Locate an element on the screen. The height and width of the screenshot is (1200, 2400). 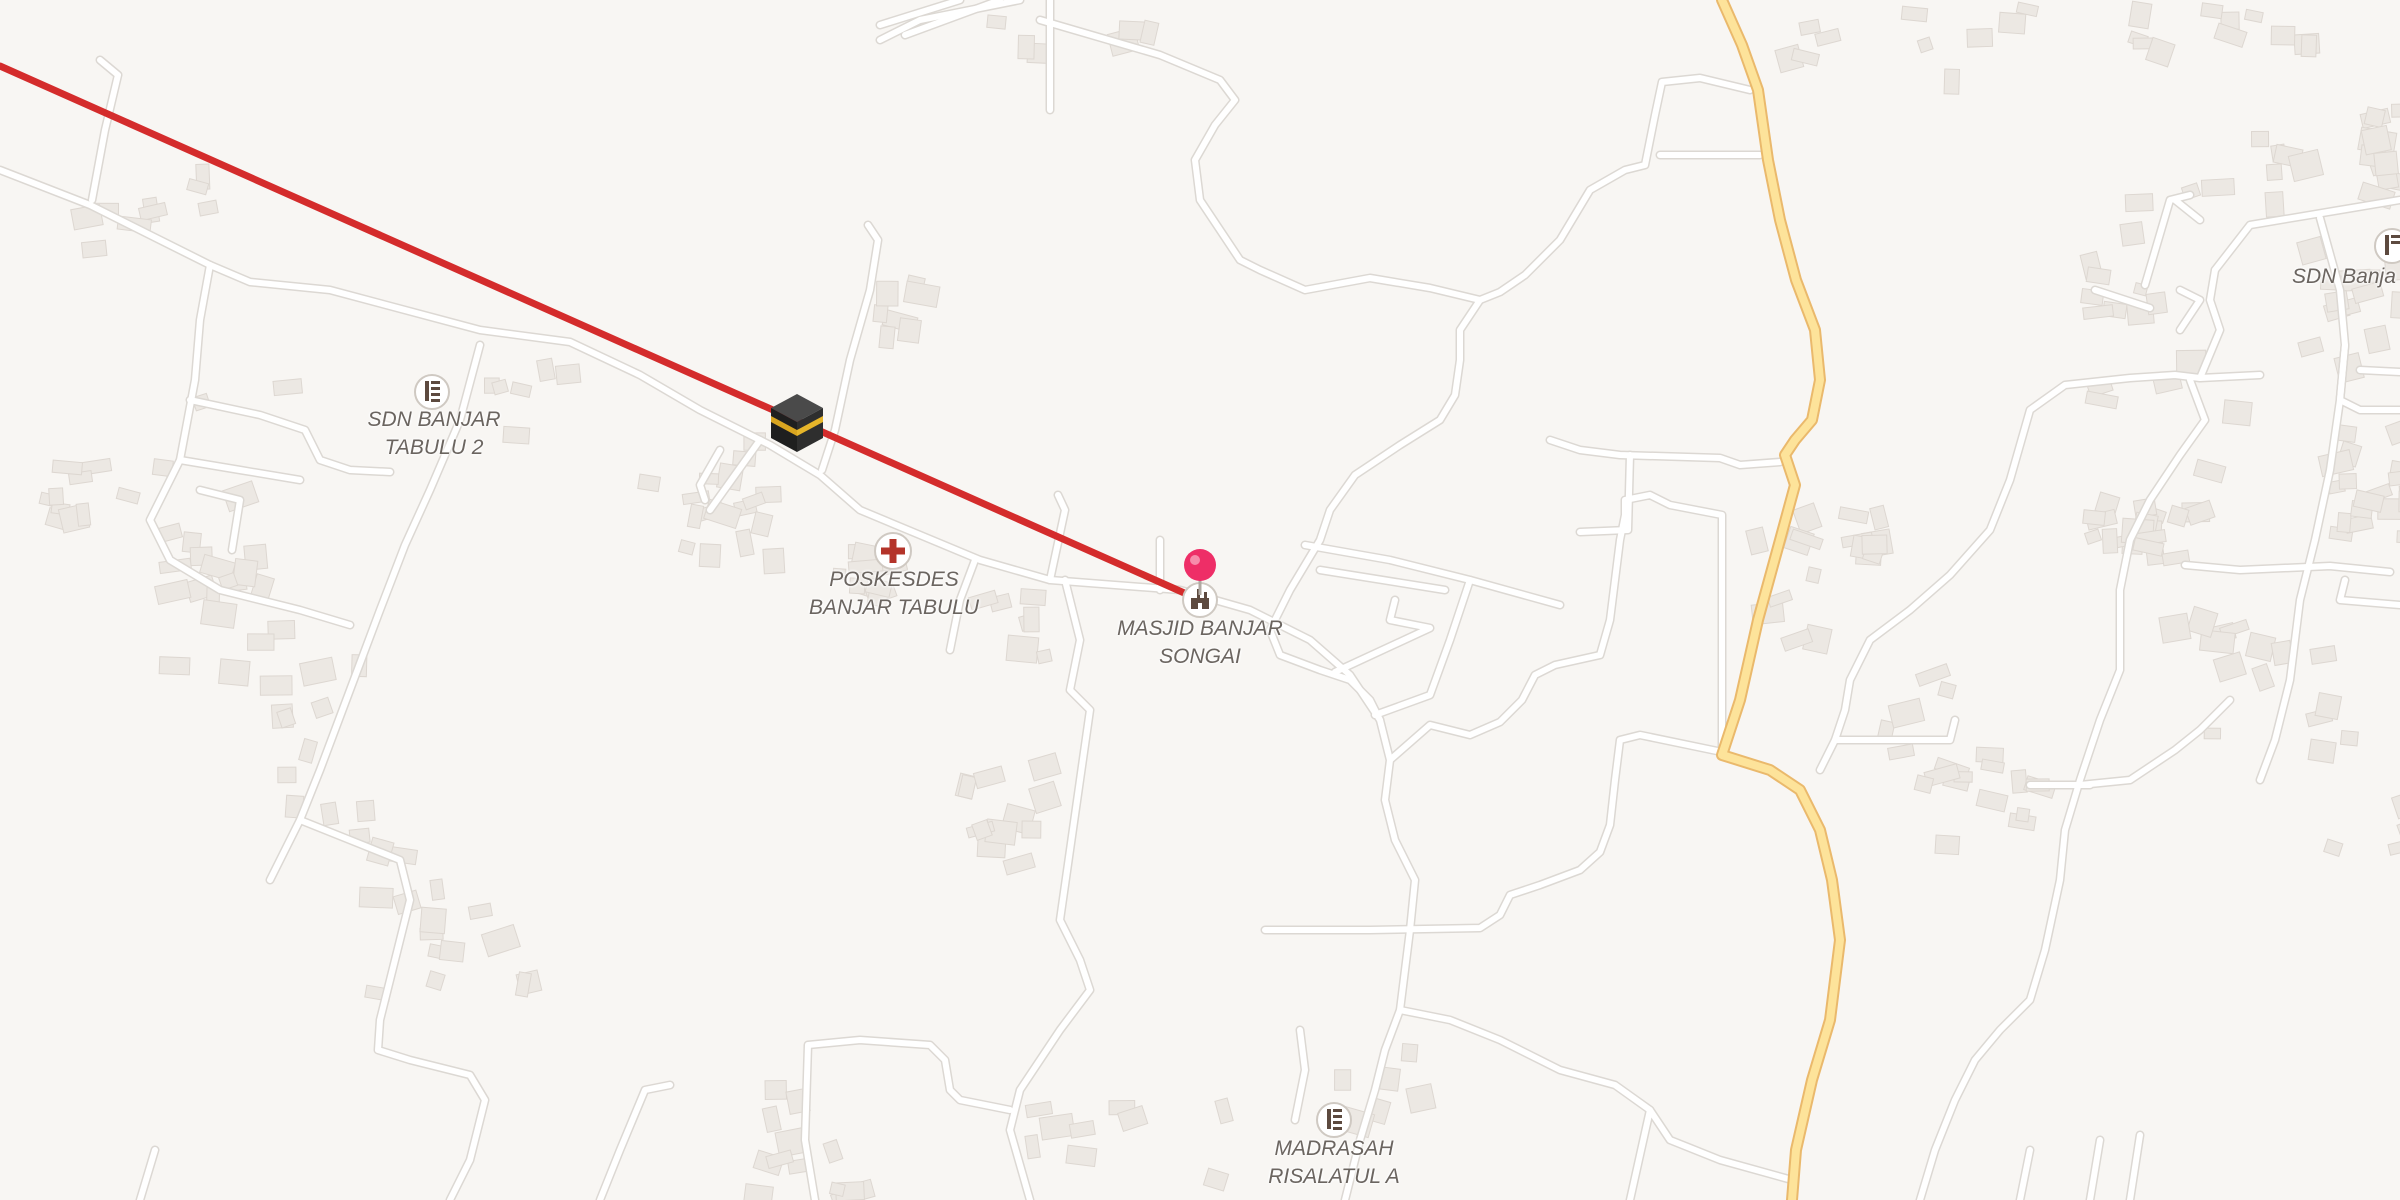
poi-label-masjid-banjar-songai: MASJID BANJAR SONGAI is located at coordinates (1200, 643).